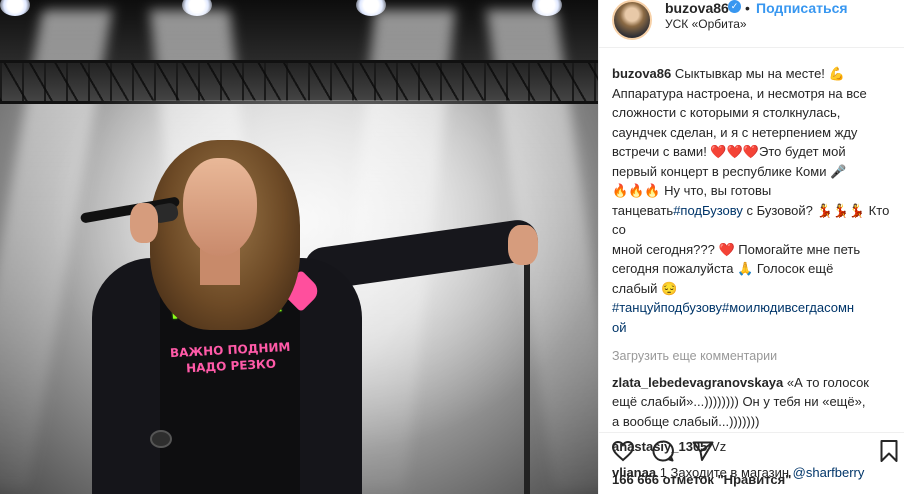 The image size is (904, 494). What do you see at coordinates (161, 439) in the screenshot?
I see `mic-pack` at bounding box center [161, 439].